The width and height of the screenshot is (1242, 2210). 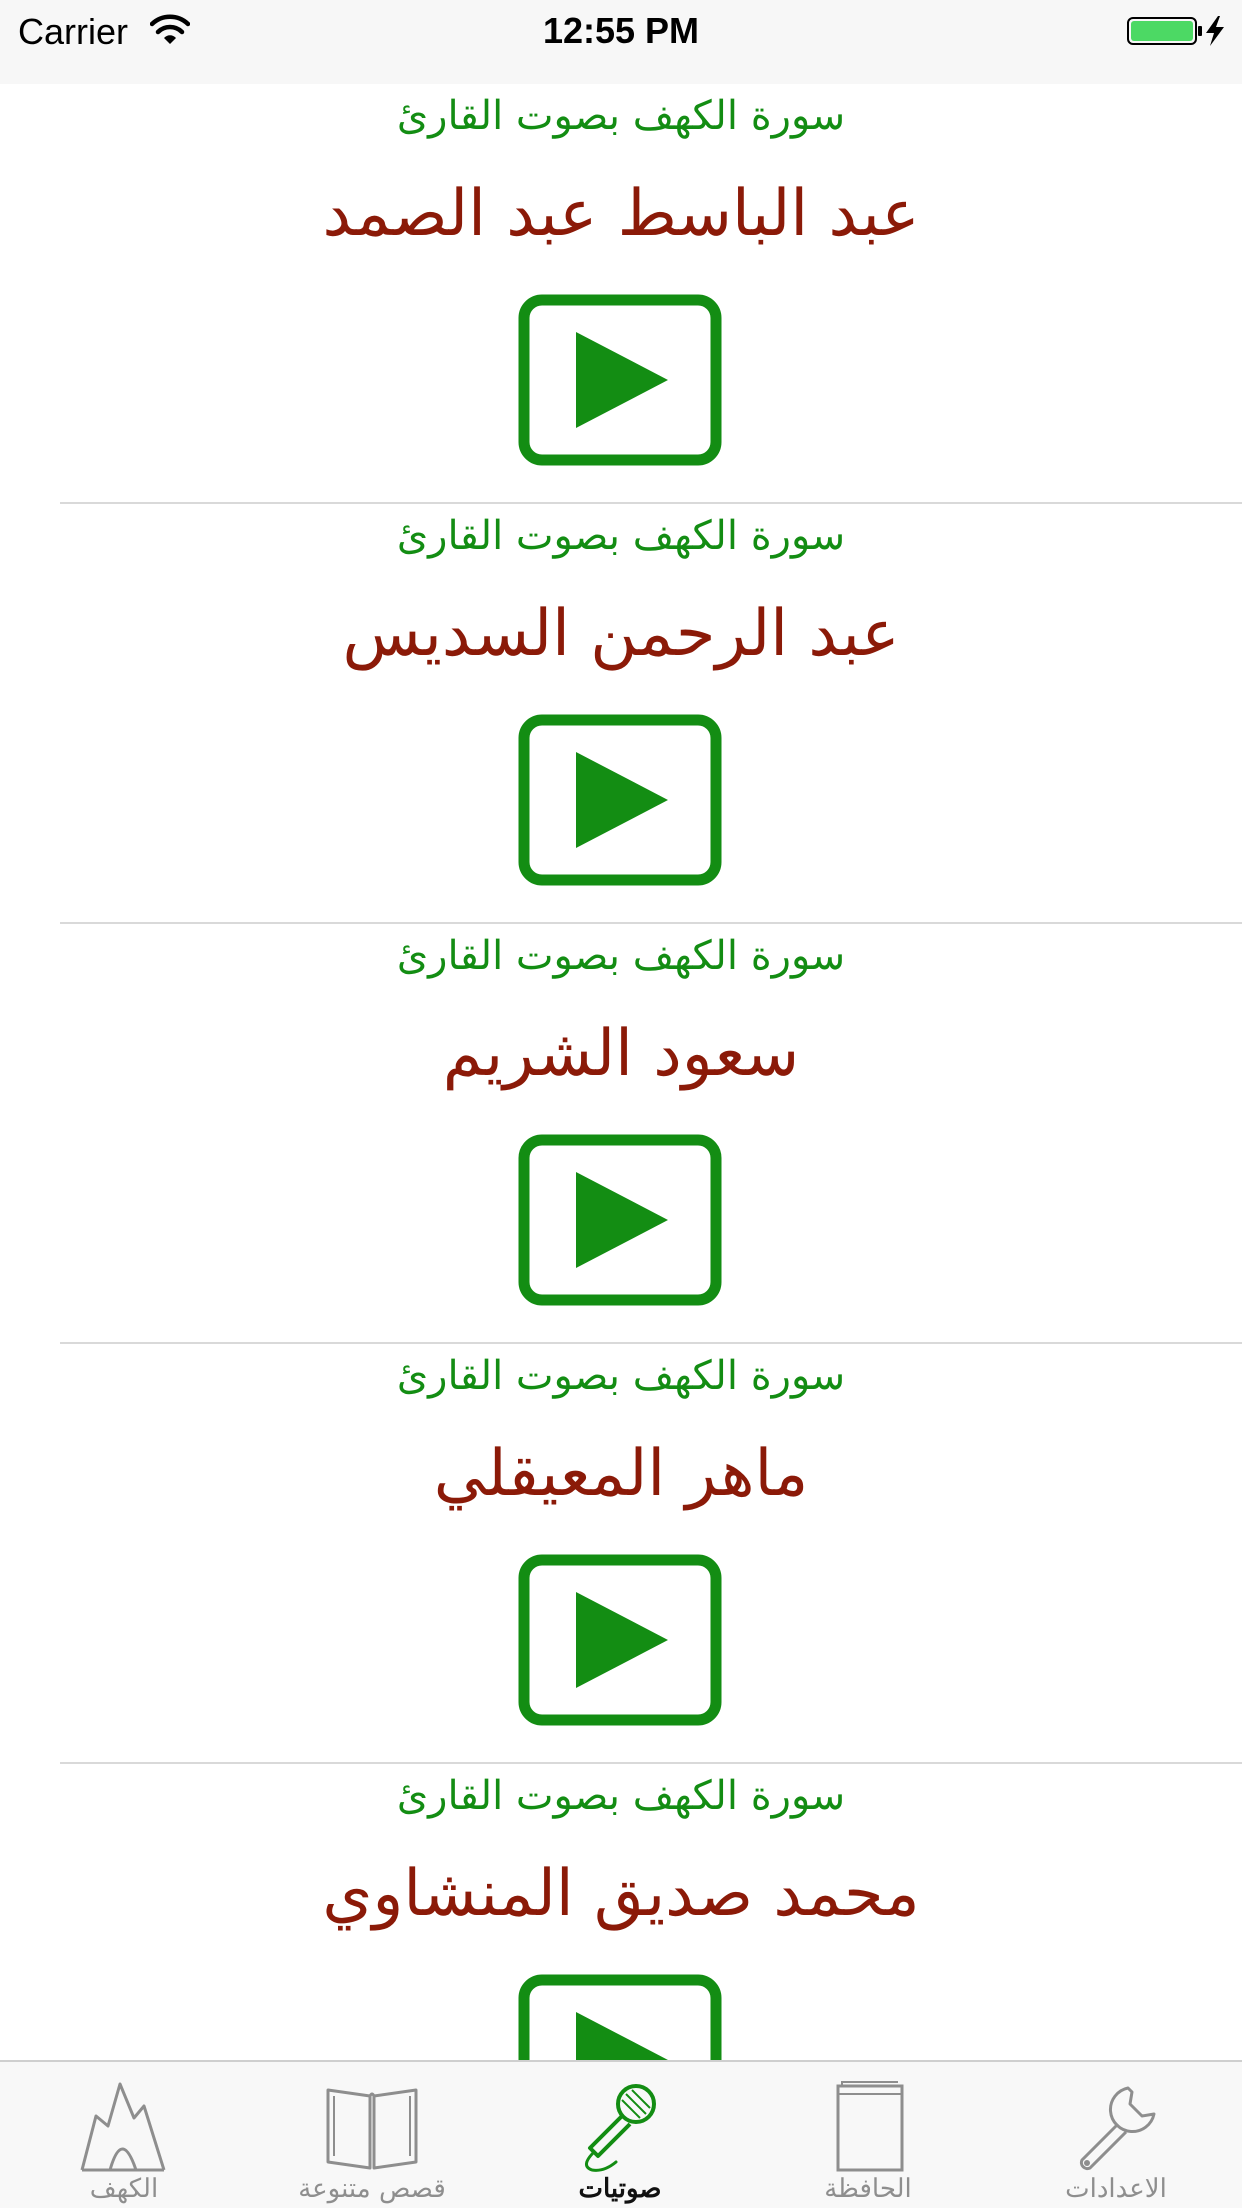 What do you see at coordinates (868, 2189) in the screenshot?
I see `tab-label: الحافظة` at bounding box center [868, 2189].